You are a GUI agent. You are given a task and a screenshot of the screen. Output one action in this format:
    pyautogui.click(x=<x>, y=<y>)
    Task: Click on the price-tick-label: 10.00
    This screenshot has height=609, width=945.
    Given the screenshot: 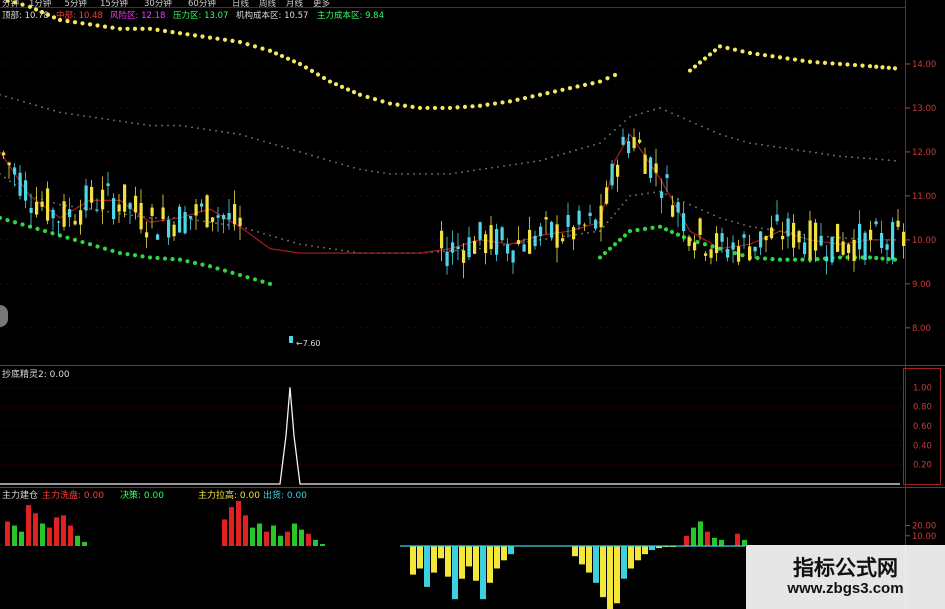 What is the action you would take?
    pyautogui.click(x=924, y=241)
    